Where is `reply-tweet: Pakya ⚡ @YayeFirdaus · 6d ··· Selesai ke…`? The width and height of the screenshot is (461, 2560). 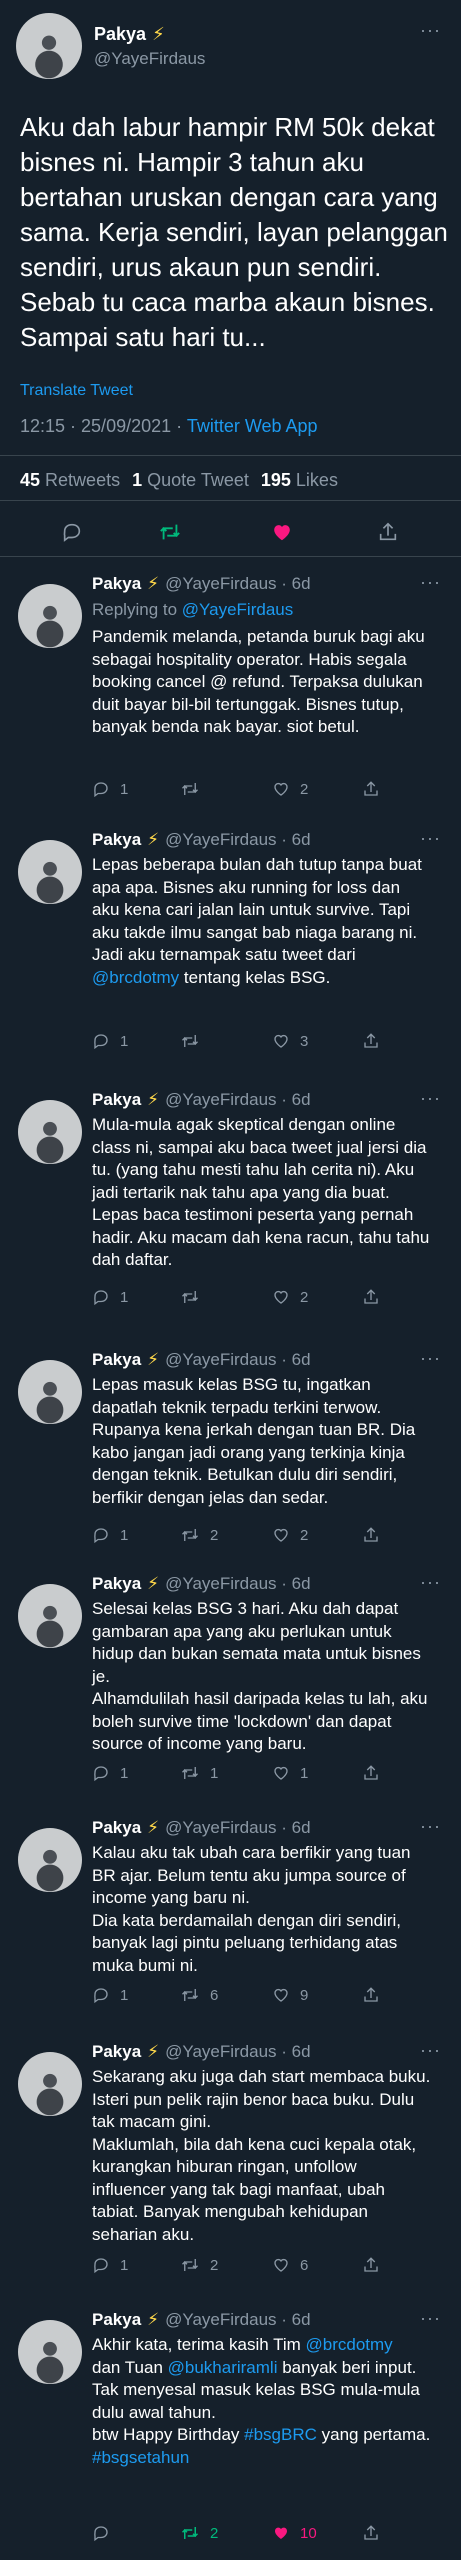
reply-tweet: Pakya ⚡ @YayeFirdaus · 6d ··· Selesai ke… is located at coordinates (230, 1684).